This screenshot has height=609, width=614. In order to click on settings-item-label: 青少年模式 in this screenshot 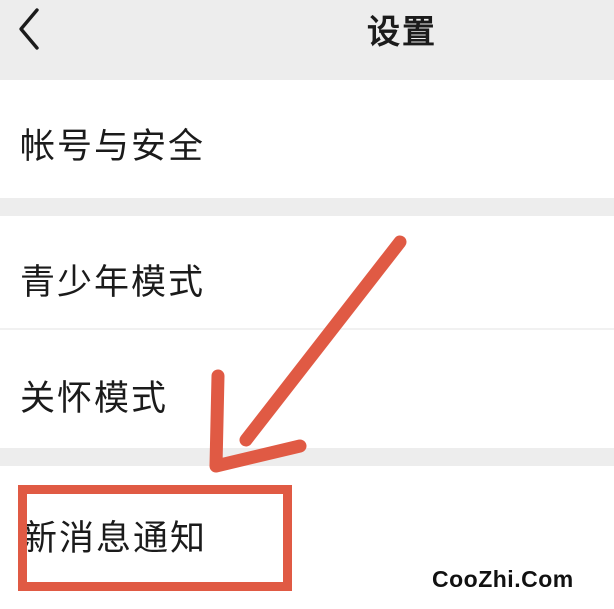, I will do `click(113, 283)`.